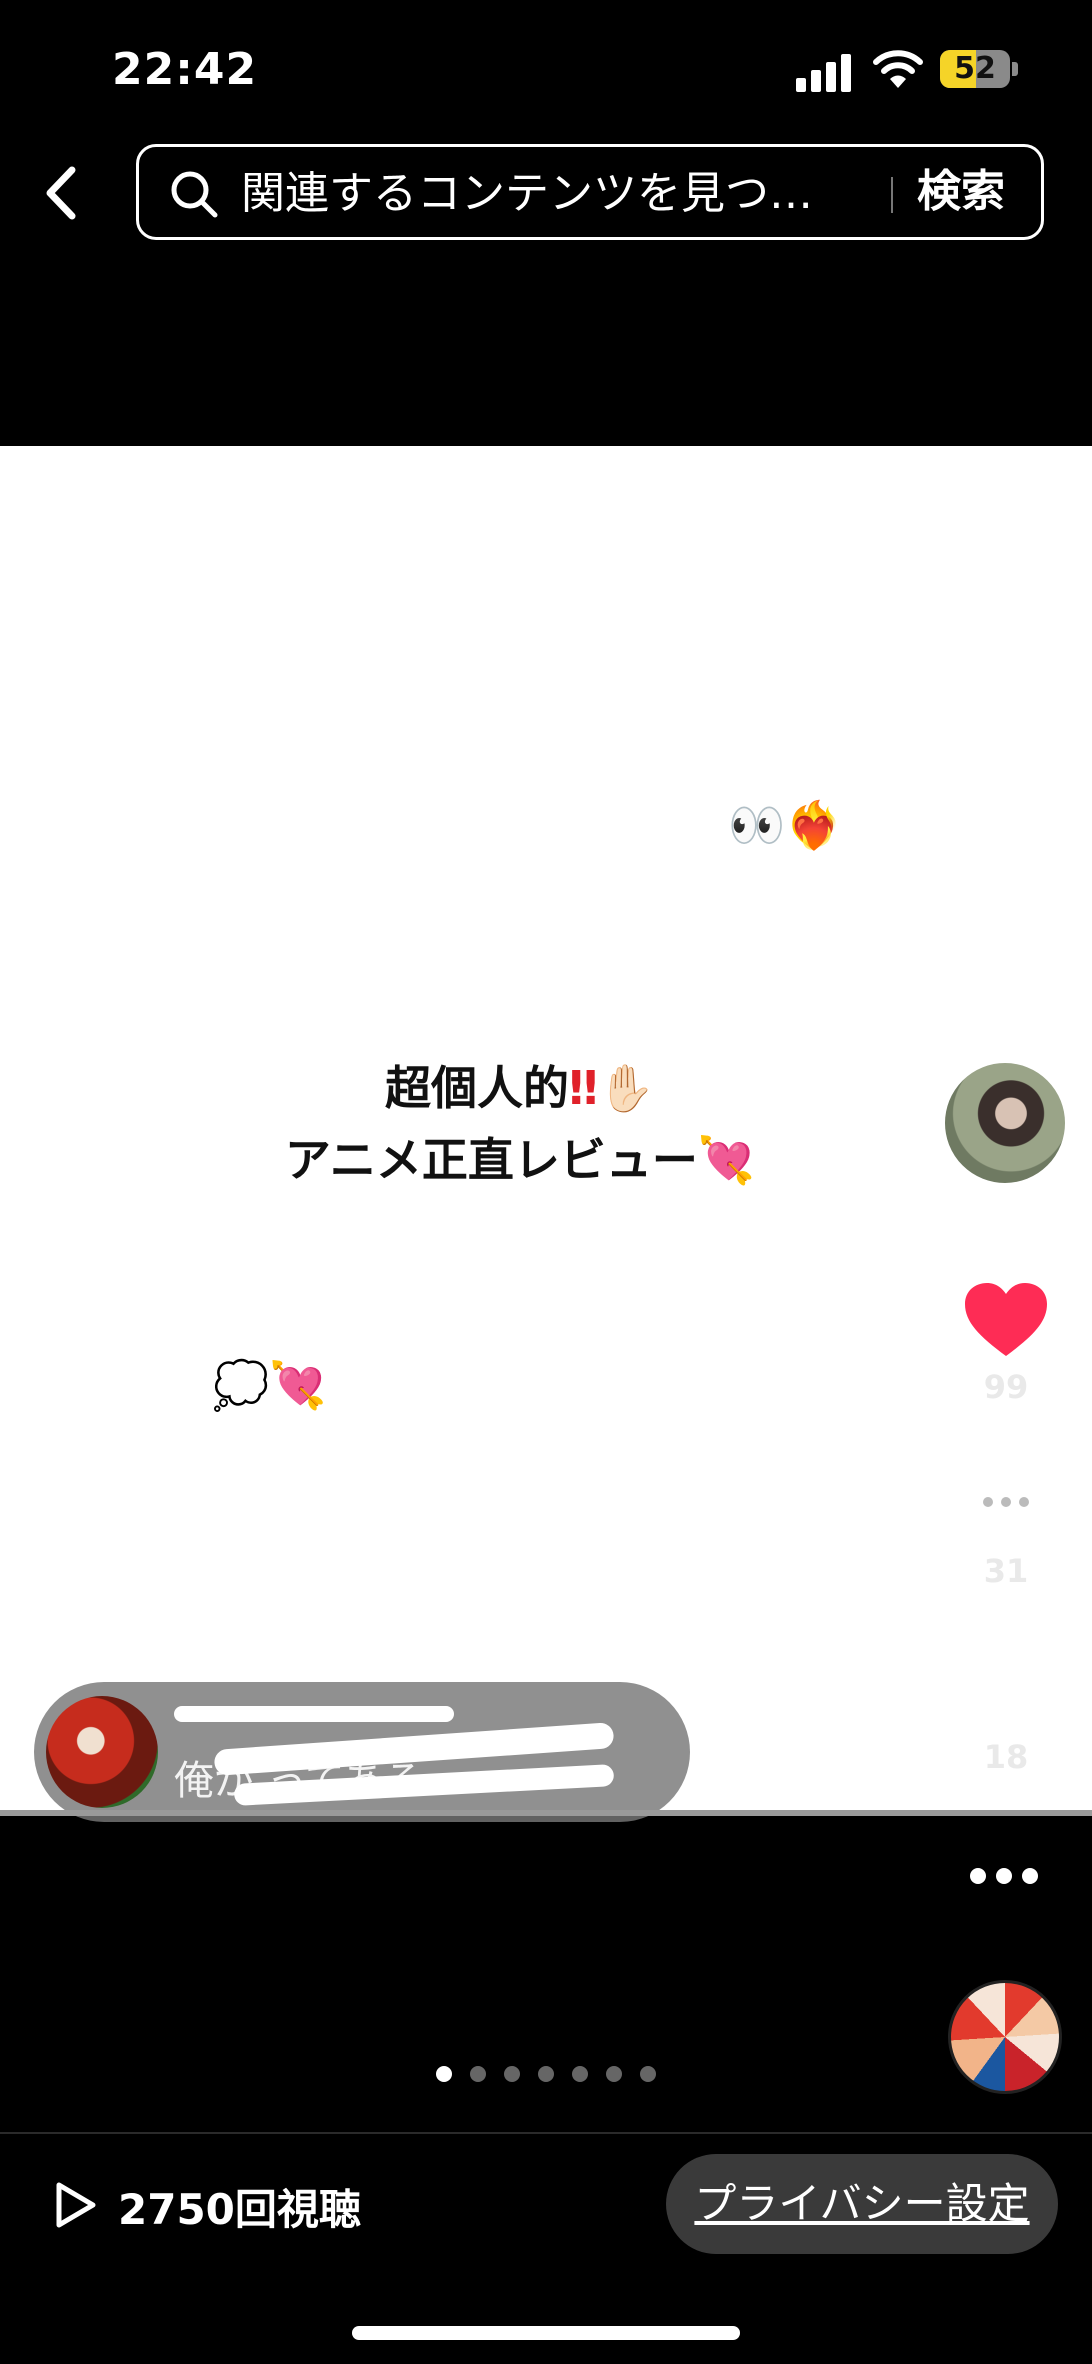  What do you see at coordinates (726, 1160) in the screenshot?
I see `heart-arrow-emoji: 💘` at bounding box center [726, 1160].